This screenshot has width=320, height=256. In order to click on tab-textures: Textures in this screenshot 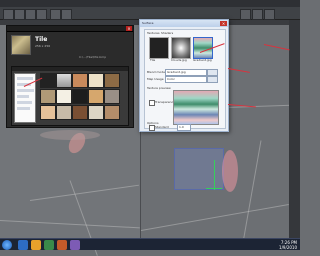, I will do `click(153, 33)`.